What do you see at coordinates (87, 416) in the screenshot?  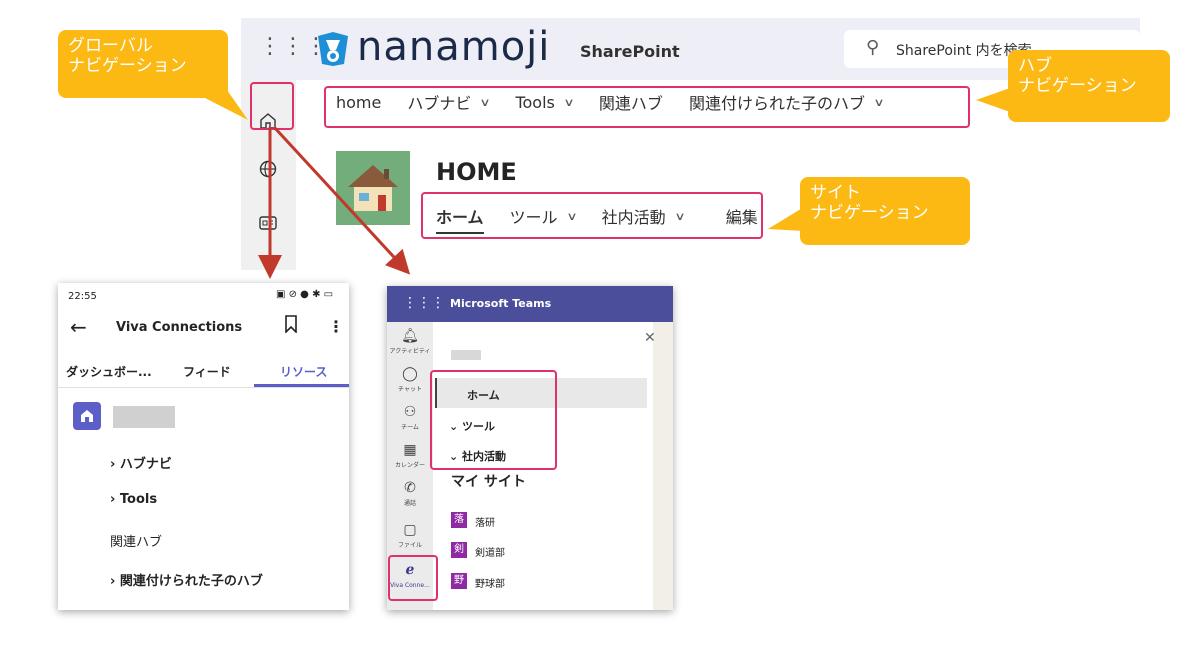 I see `home-site-icon` at bounding box center [87, 416].